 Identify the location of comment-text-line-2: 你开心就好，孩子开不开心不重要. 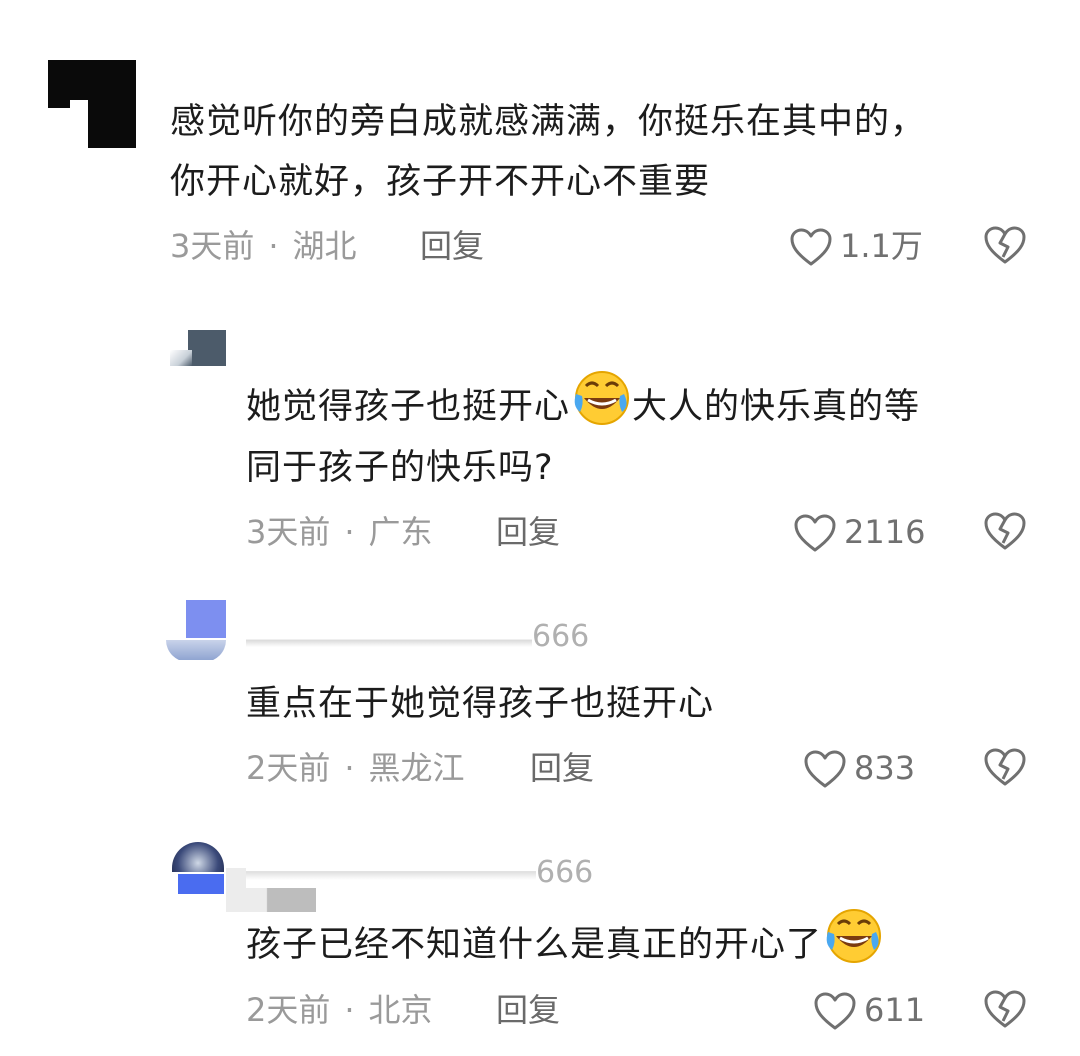
(440, 182).